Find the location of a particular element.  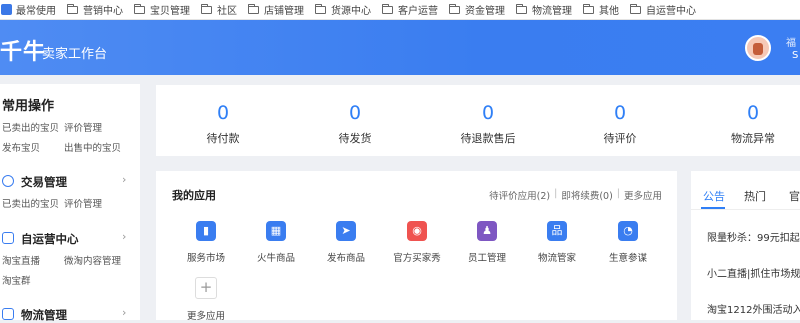

user-sub: S is located at coordinates (795, 55).